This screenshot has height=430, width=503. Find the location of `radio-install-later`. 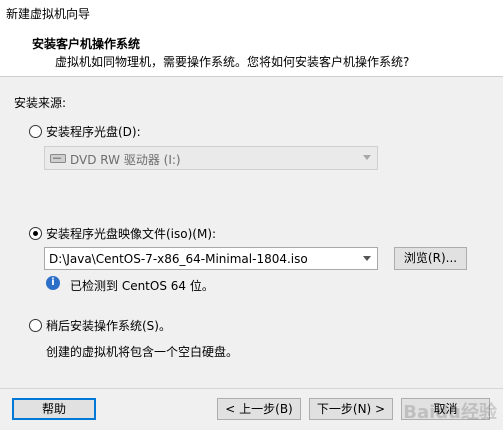

radio-install-later is located at coordinates (35, 325).